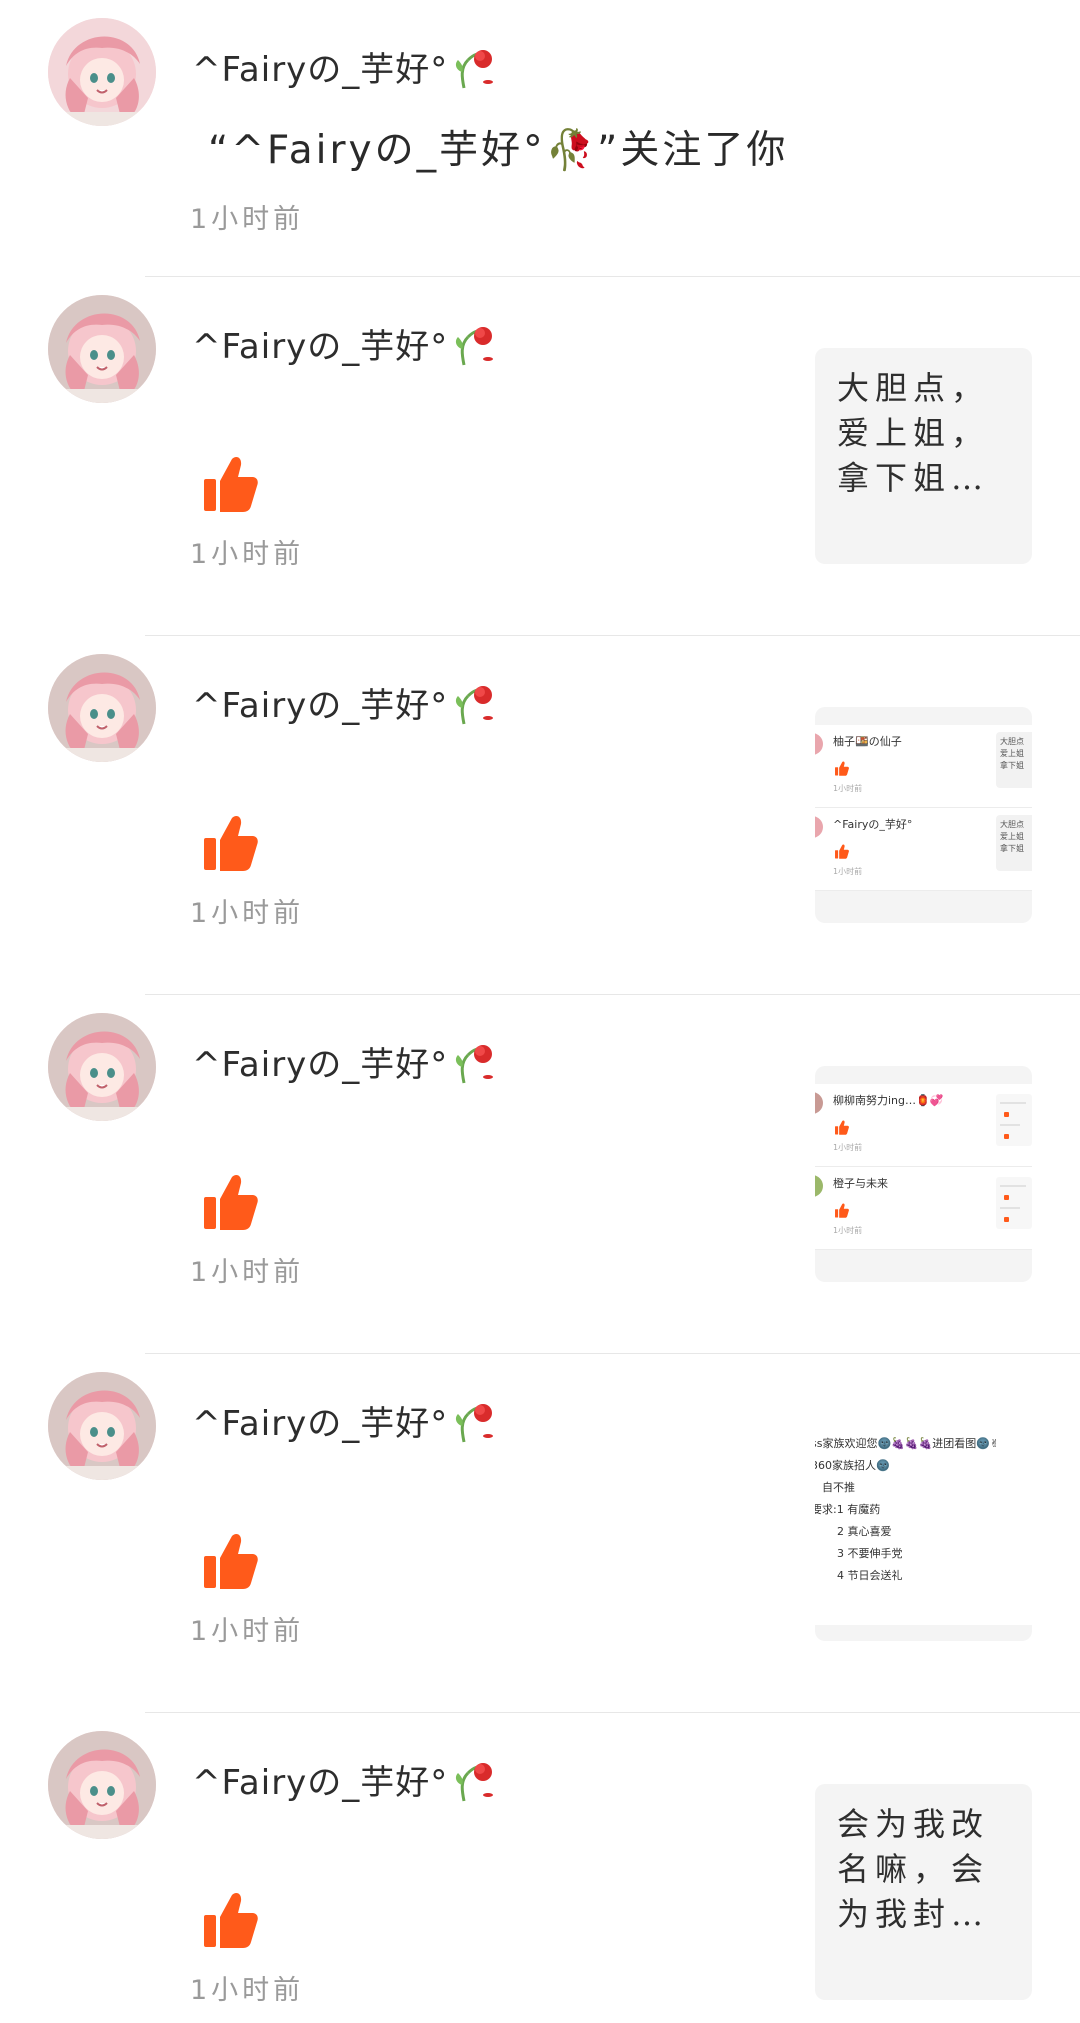  What do you see at coordinates (873, 824) in the screenshot?
I see `mini-username: ^Fairyの_芋好°` at bounding box center [873, 824].